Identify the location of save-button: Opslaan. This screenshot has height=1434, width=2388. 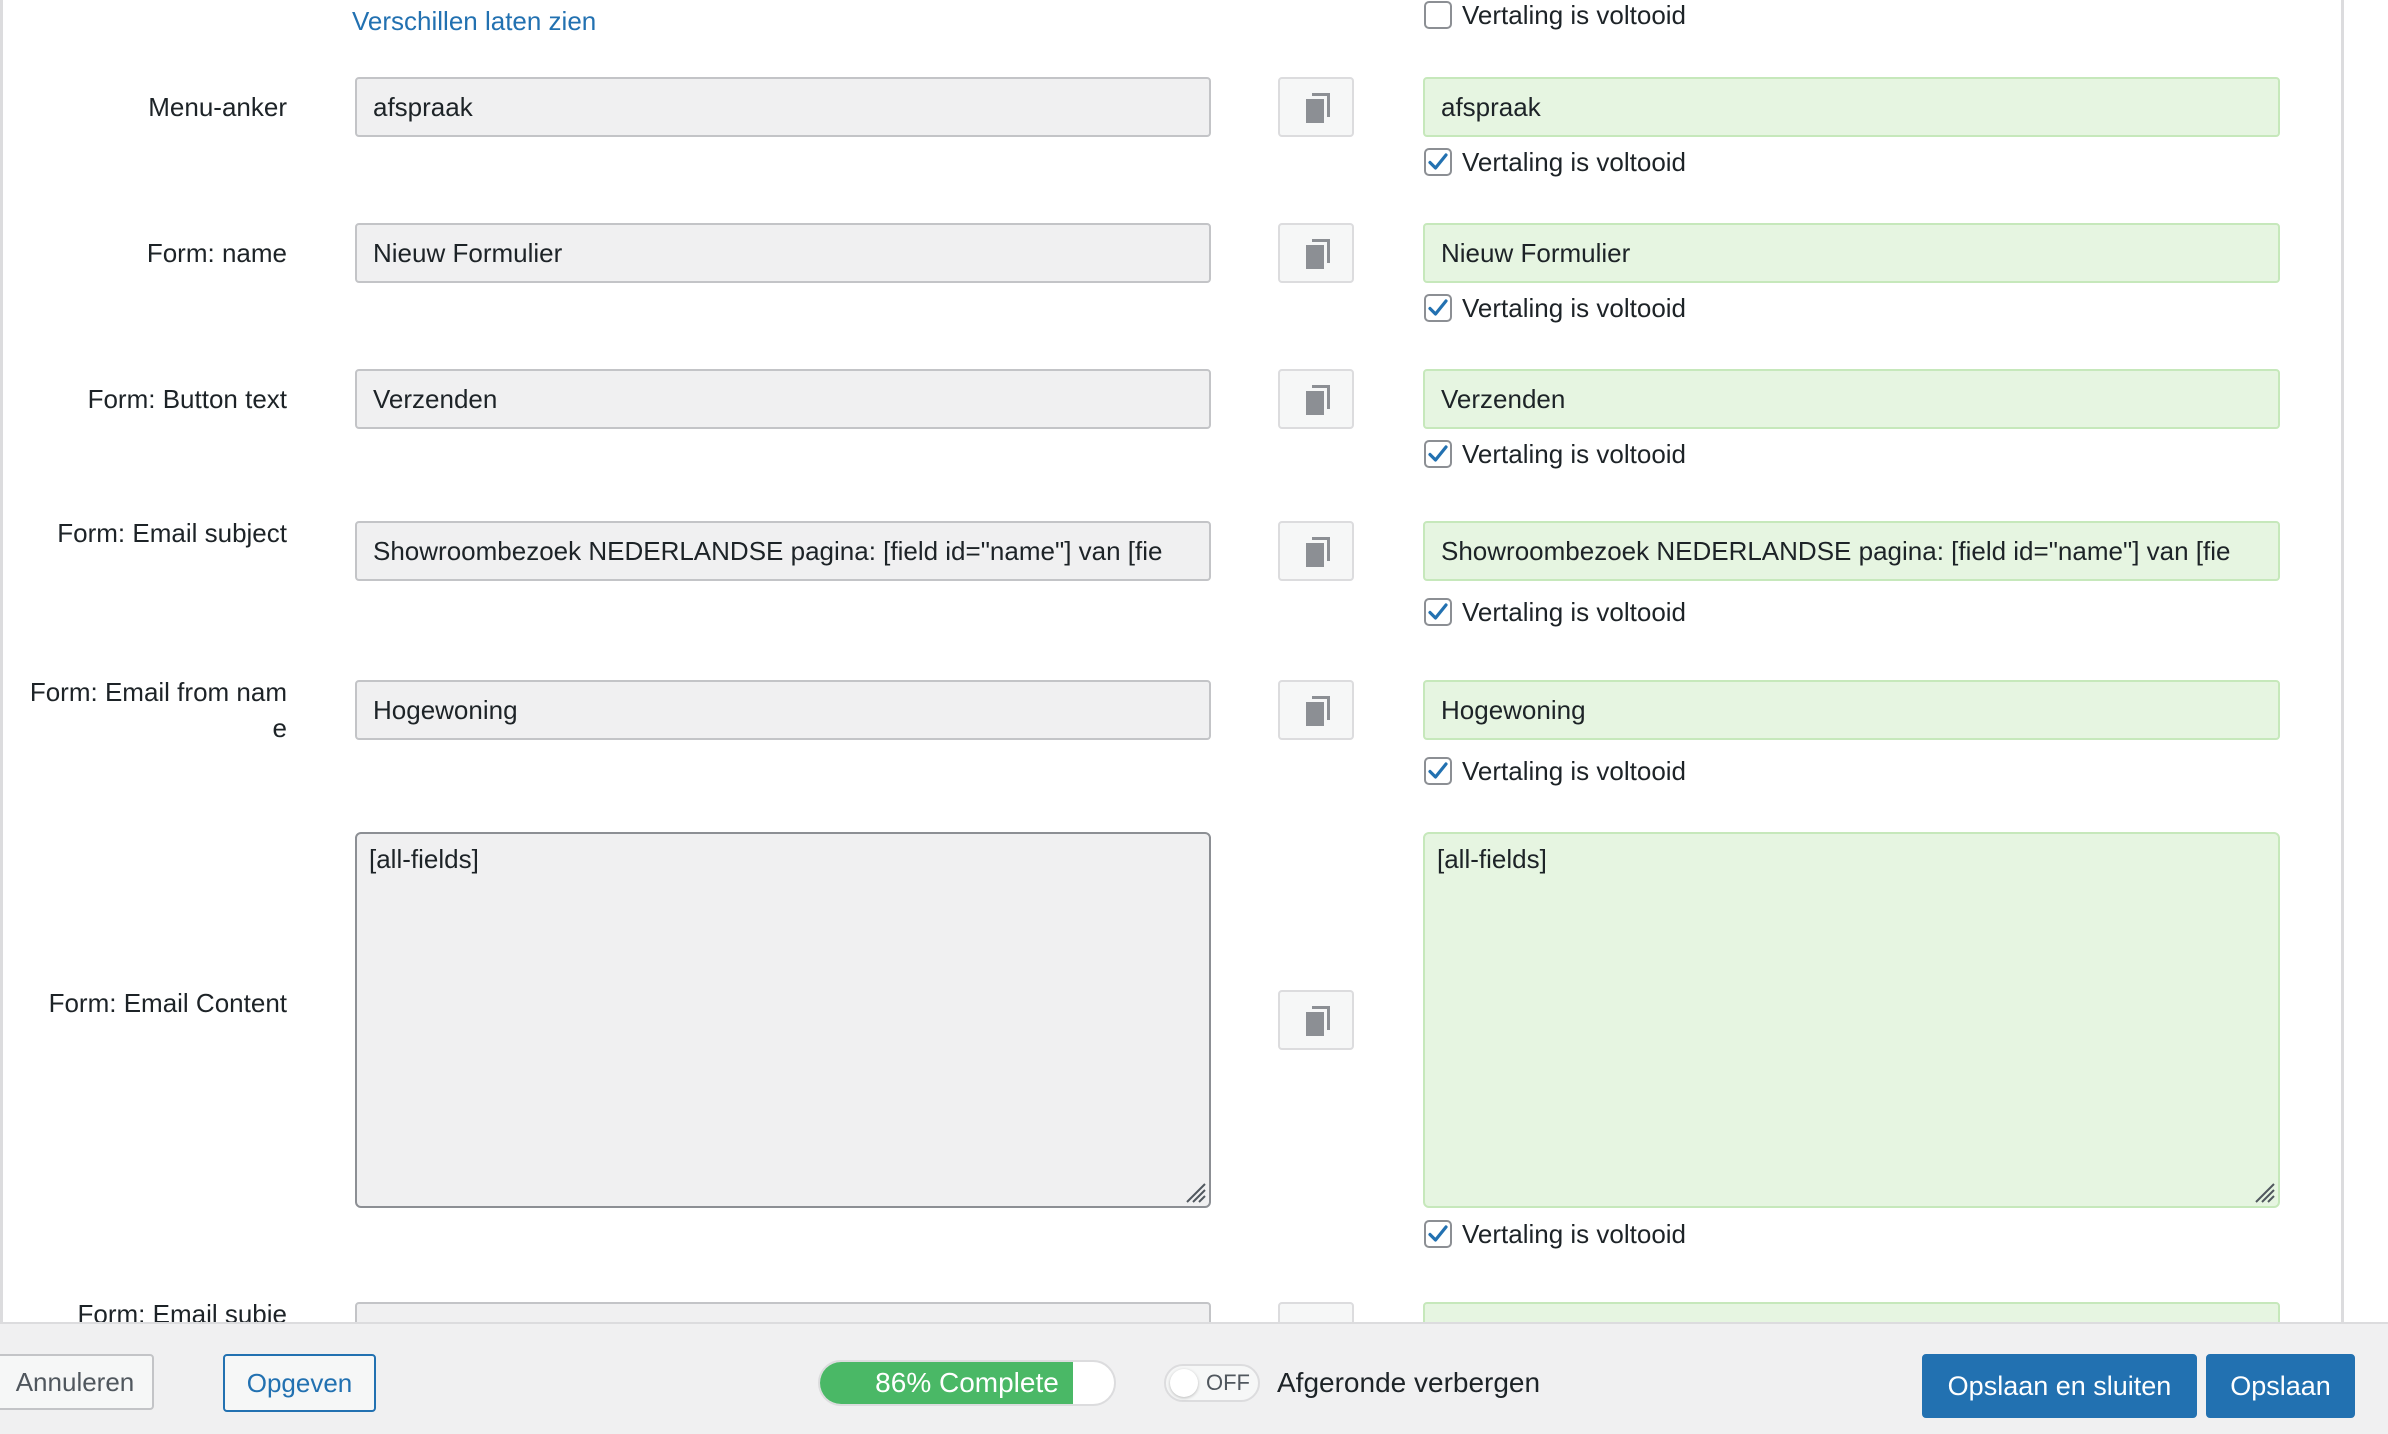
(2280, 1386).